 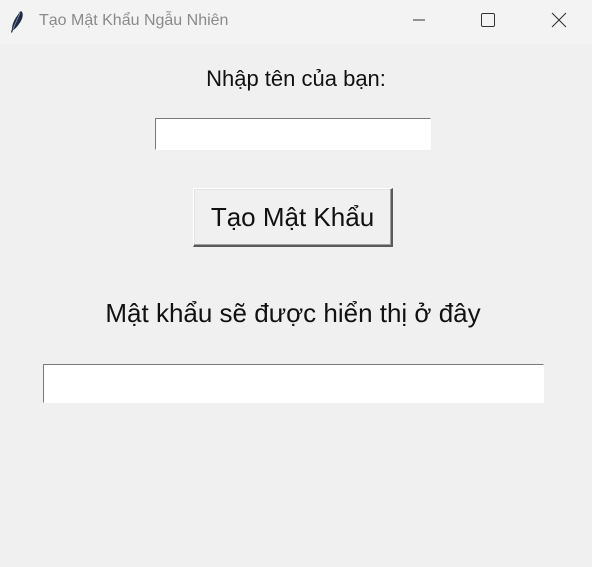 I want to click on password-output-field, so click(x=293, y=383).